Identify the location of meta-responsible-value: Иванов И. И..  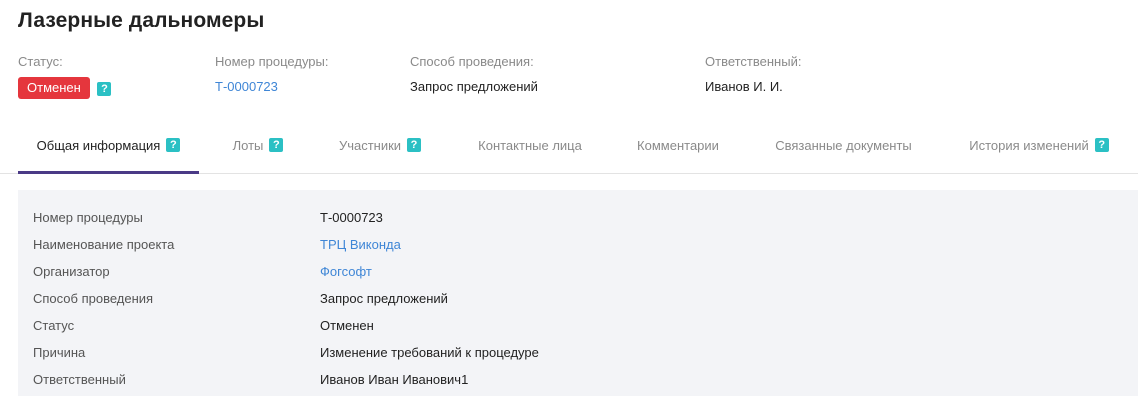
(744, 86).